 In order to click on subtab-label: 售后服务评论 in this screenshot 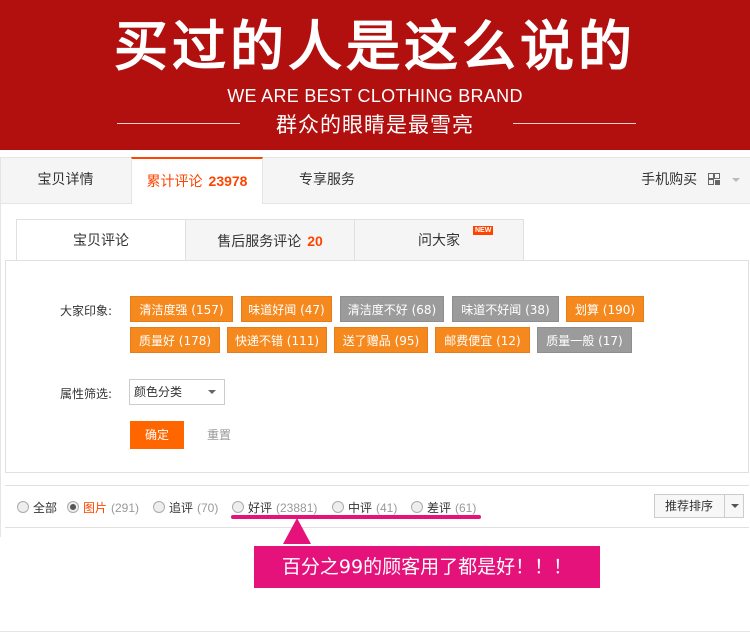, I will do `click(259, 242)`.